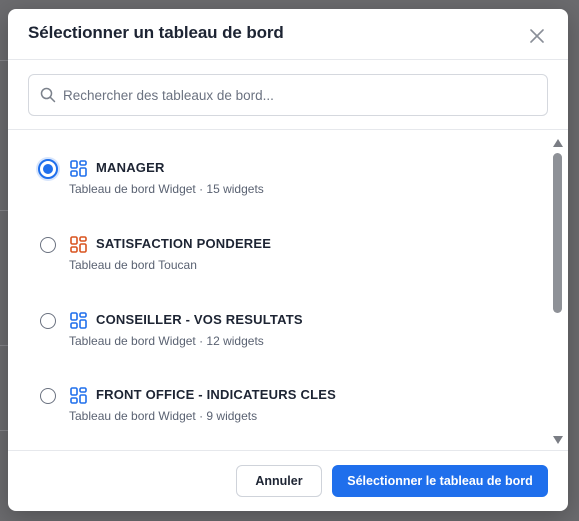 The height and width of the screenshot is (521, 579). I want to click on search-input, so click(301, 95).